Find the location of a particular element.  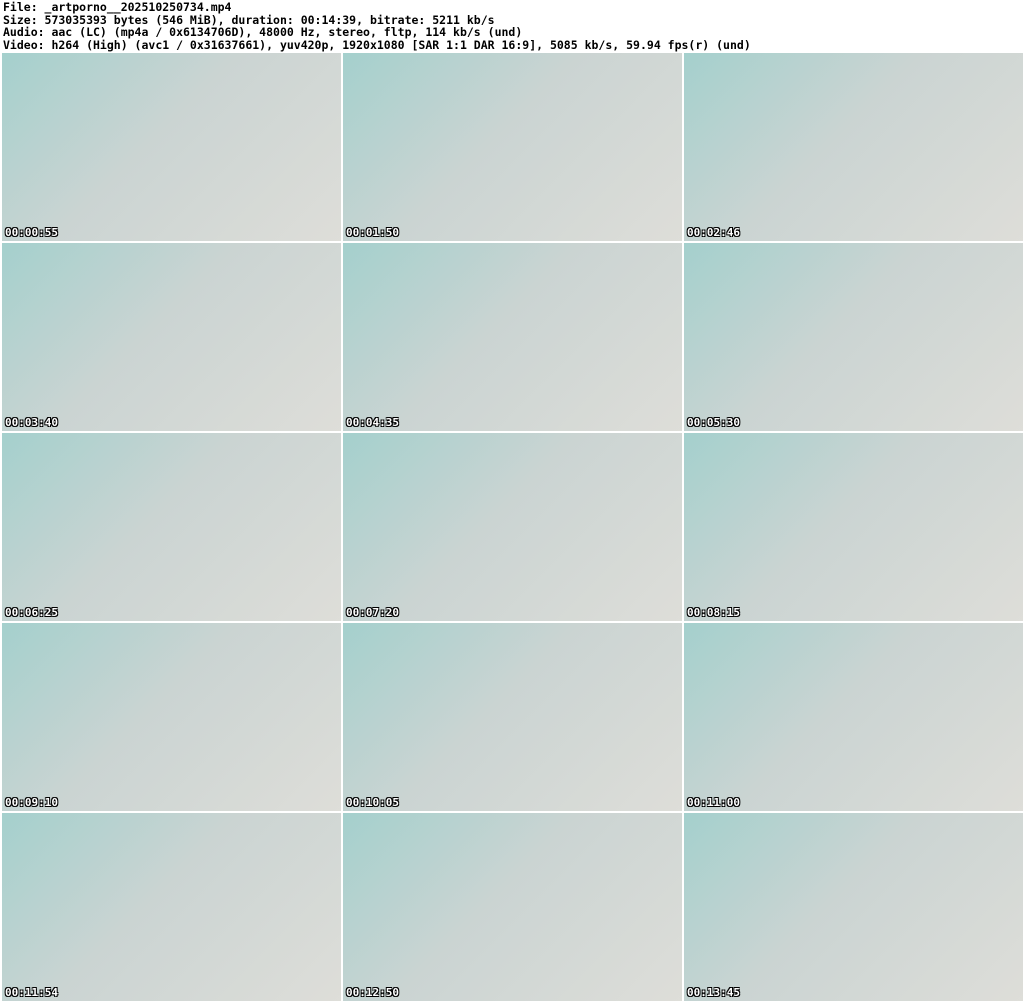

thumbnail-frame: 00:09:10 is located at coordinates (171, 717).